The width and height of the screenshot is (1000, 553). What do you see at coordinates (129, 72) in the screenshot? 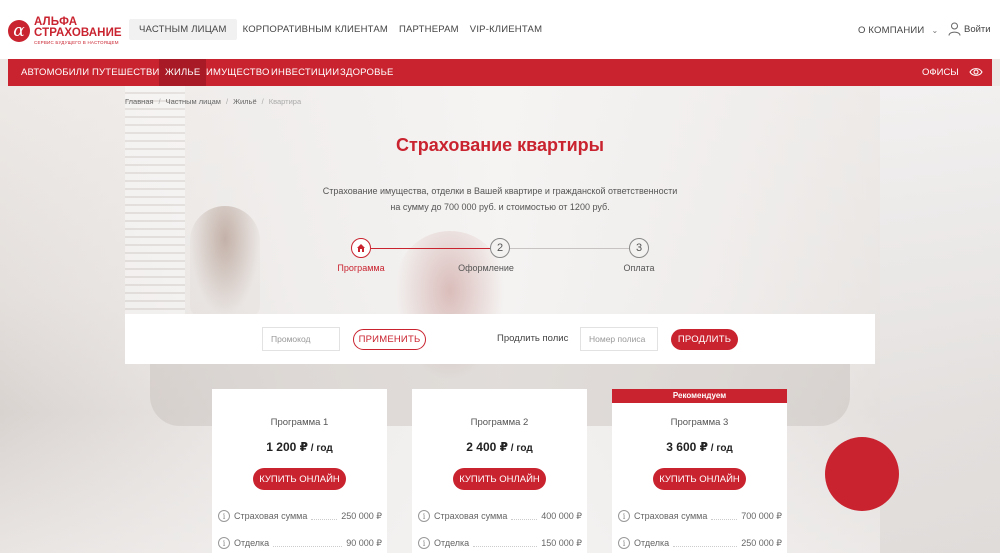
I see `nav-travel: ПУТЕШЕСТВИЯ` at bounding box center [129, 72].